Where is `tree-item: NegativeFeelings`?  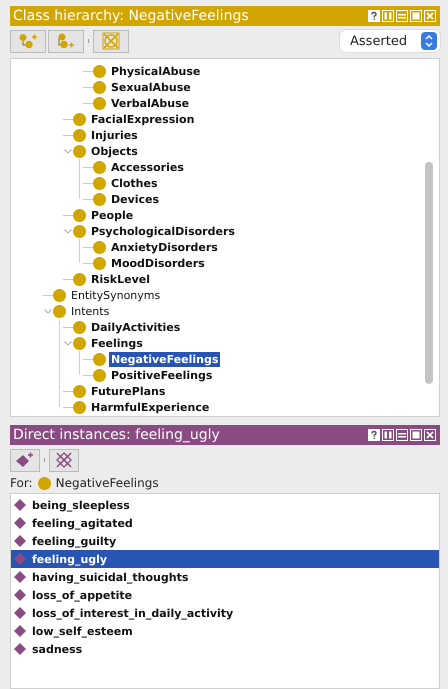
tree-item: NegativeFeelings is located at coordinates (164, 359).